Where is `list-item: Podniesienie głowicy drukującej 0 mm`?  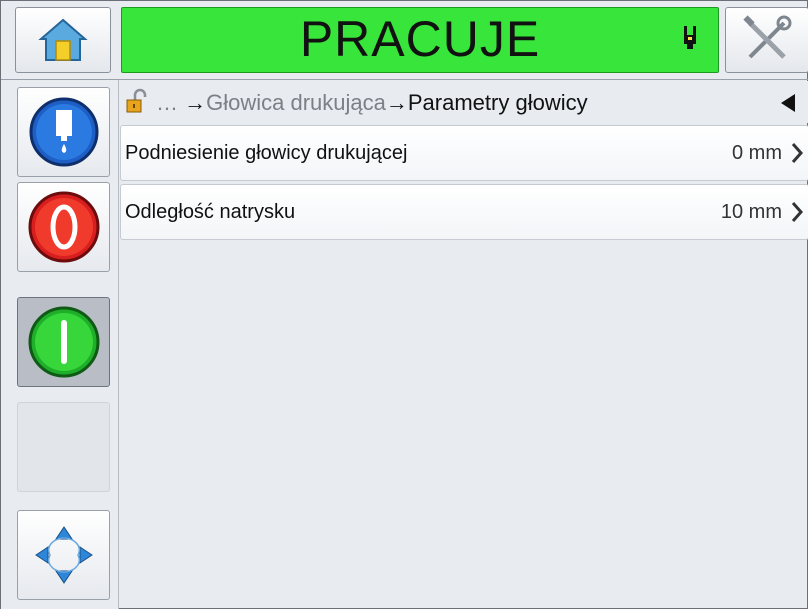
list-item: Podniesienie głowicy drukującej 0 mm is located at coordinates (464, 153).